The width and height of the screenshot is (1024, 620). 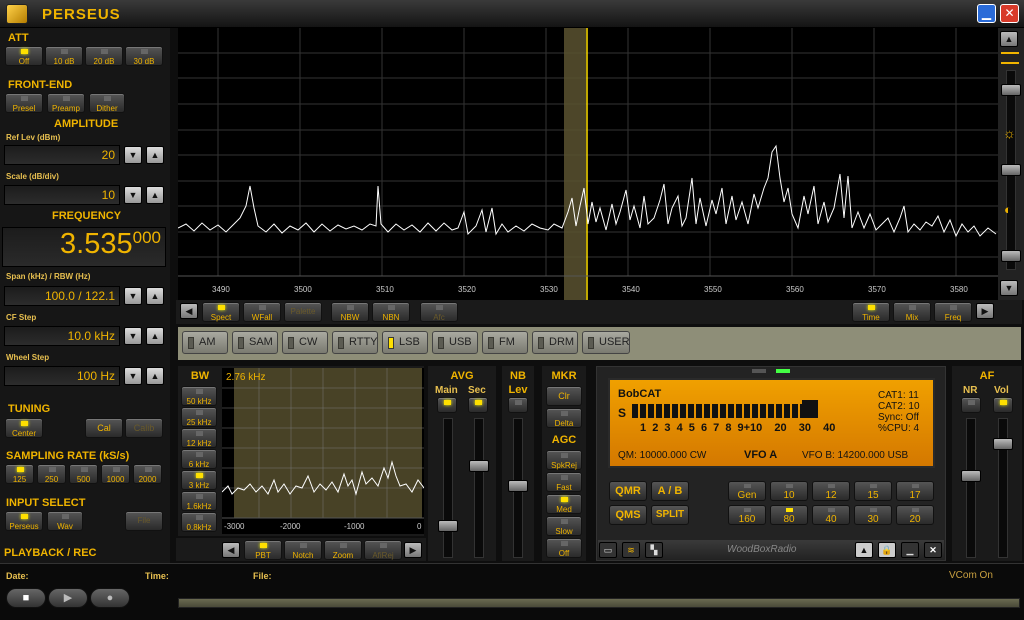 I want to click on band-10-button: 10, so click(x=789, y=491).